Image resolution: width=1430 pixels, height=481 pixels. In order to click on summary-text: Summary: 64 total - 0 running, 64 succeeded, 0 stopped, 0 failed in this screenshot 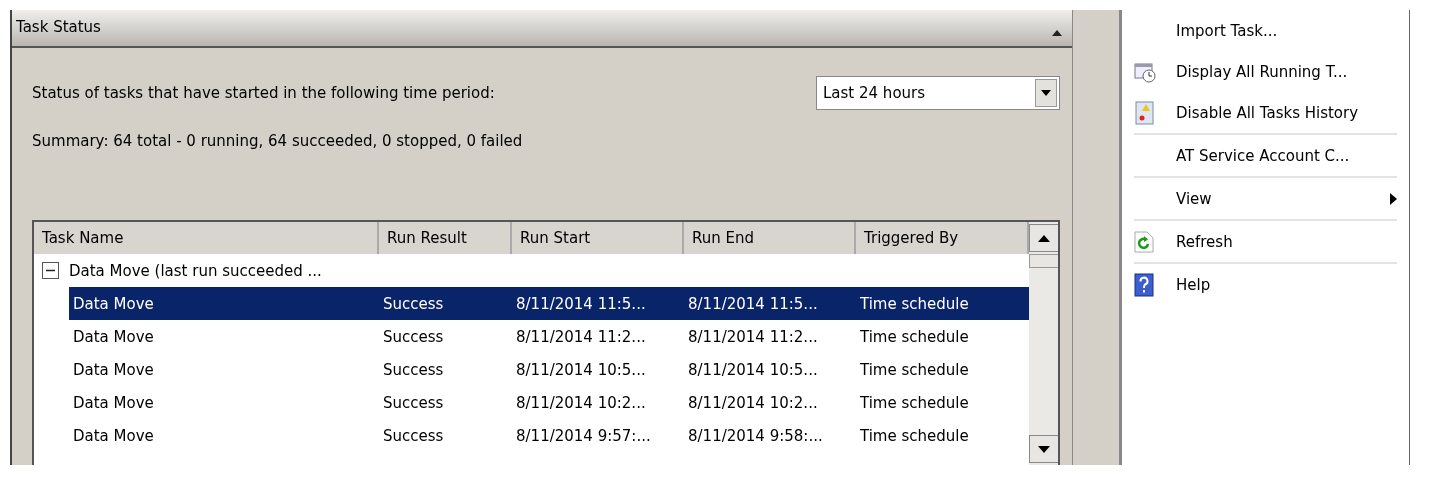, I will do `click(278, 141)`.